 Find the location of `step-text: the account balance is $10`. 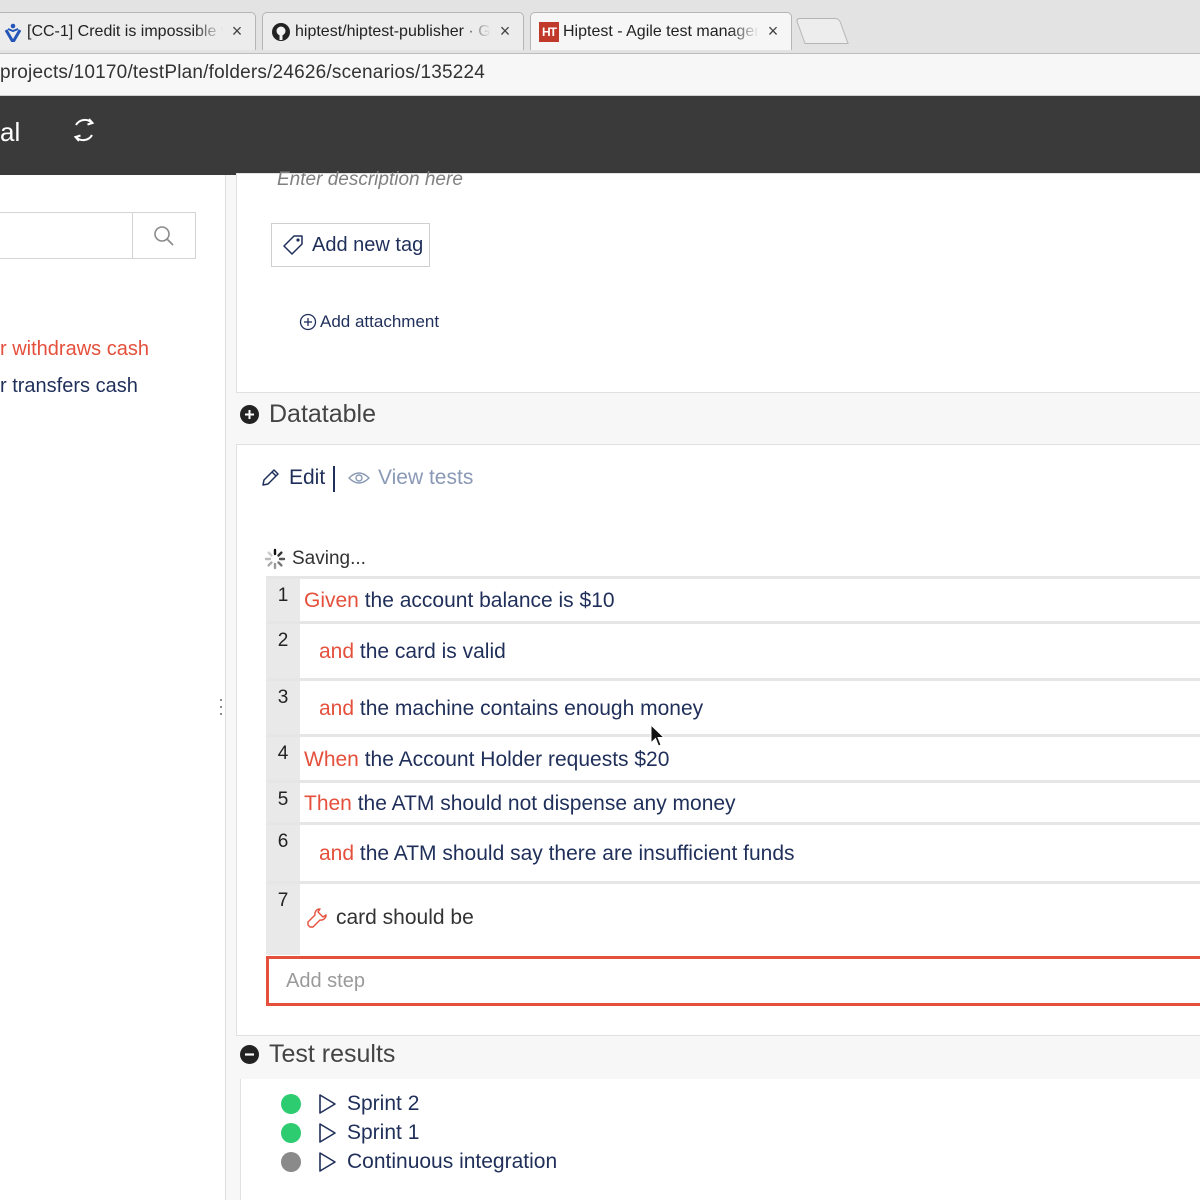

step-text: the account balance is $10 is located at coordinates (489, 600).